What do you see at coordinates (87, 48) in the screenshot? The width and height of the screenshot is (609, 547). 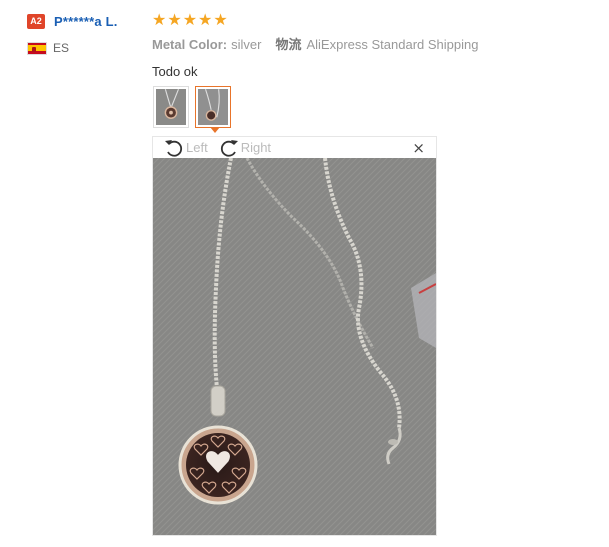 I see `reviewer-country: ES` at bounding box center [87, 48].